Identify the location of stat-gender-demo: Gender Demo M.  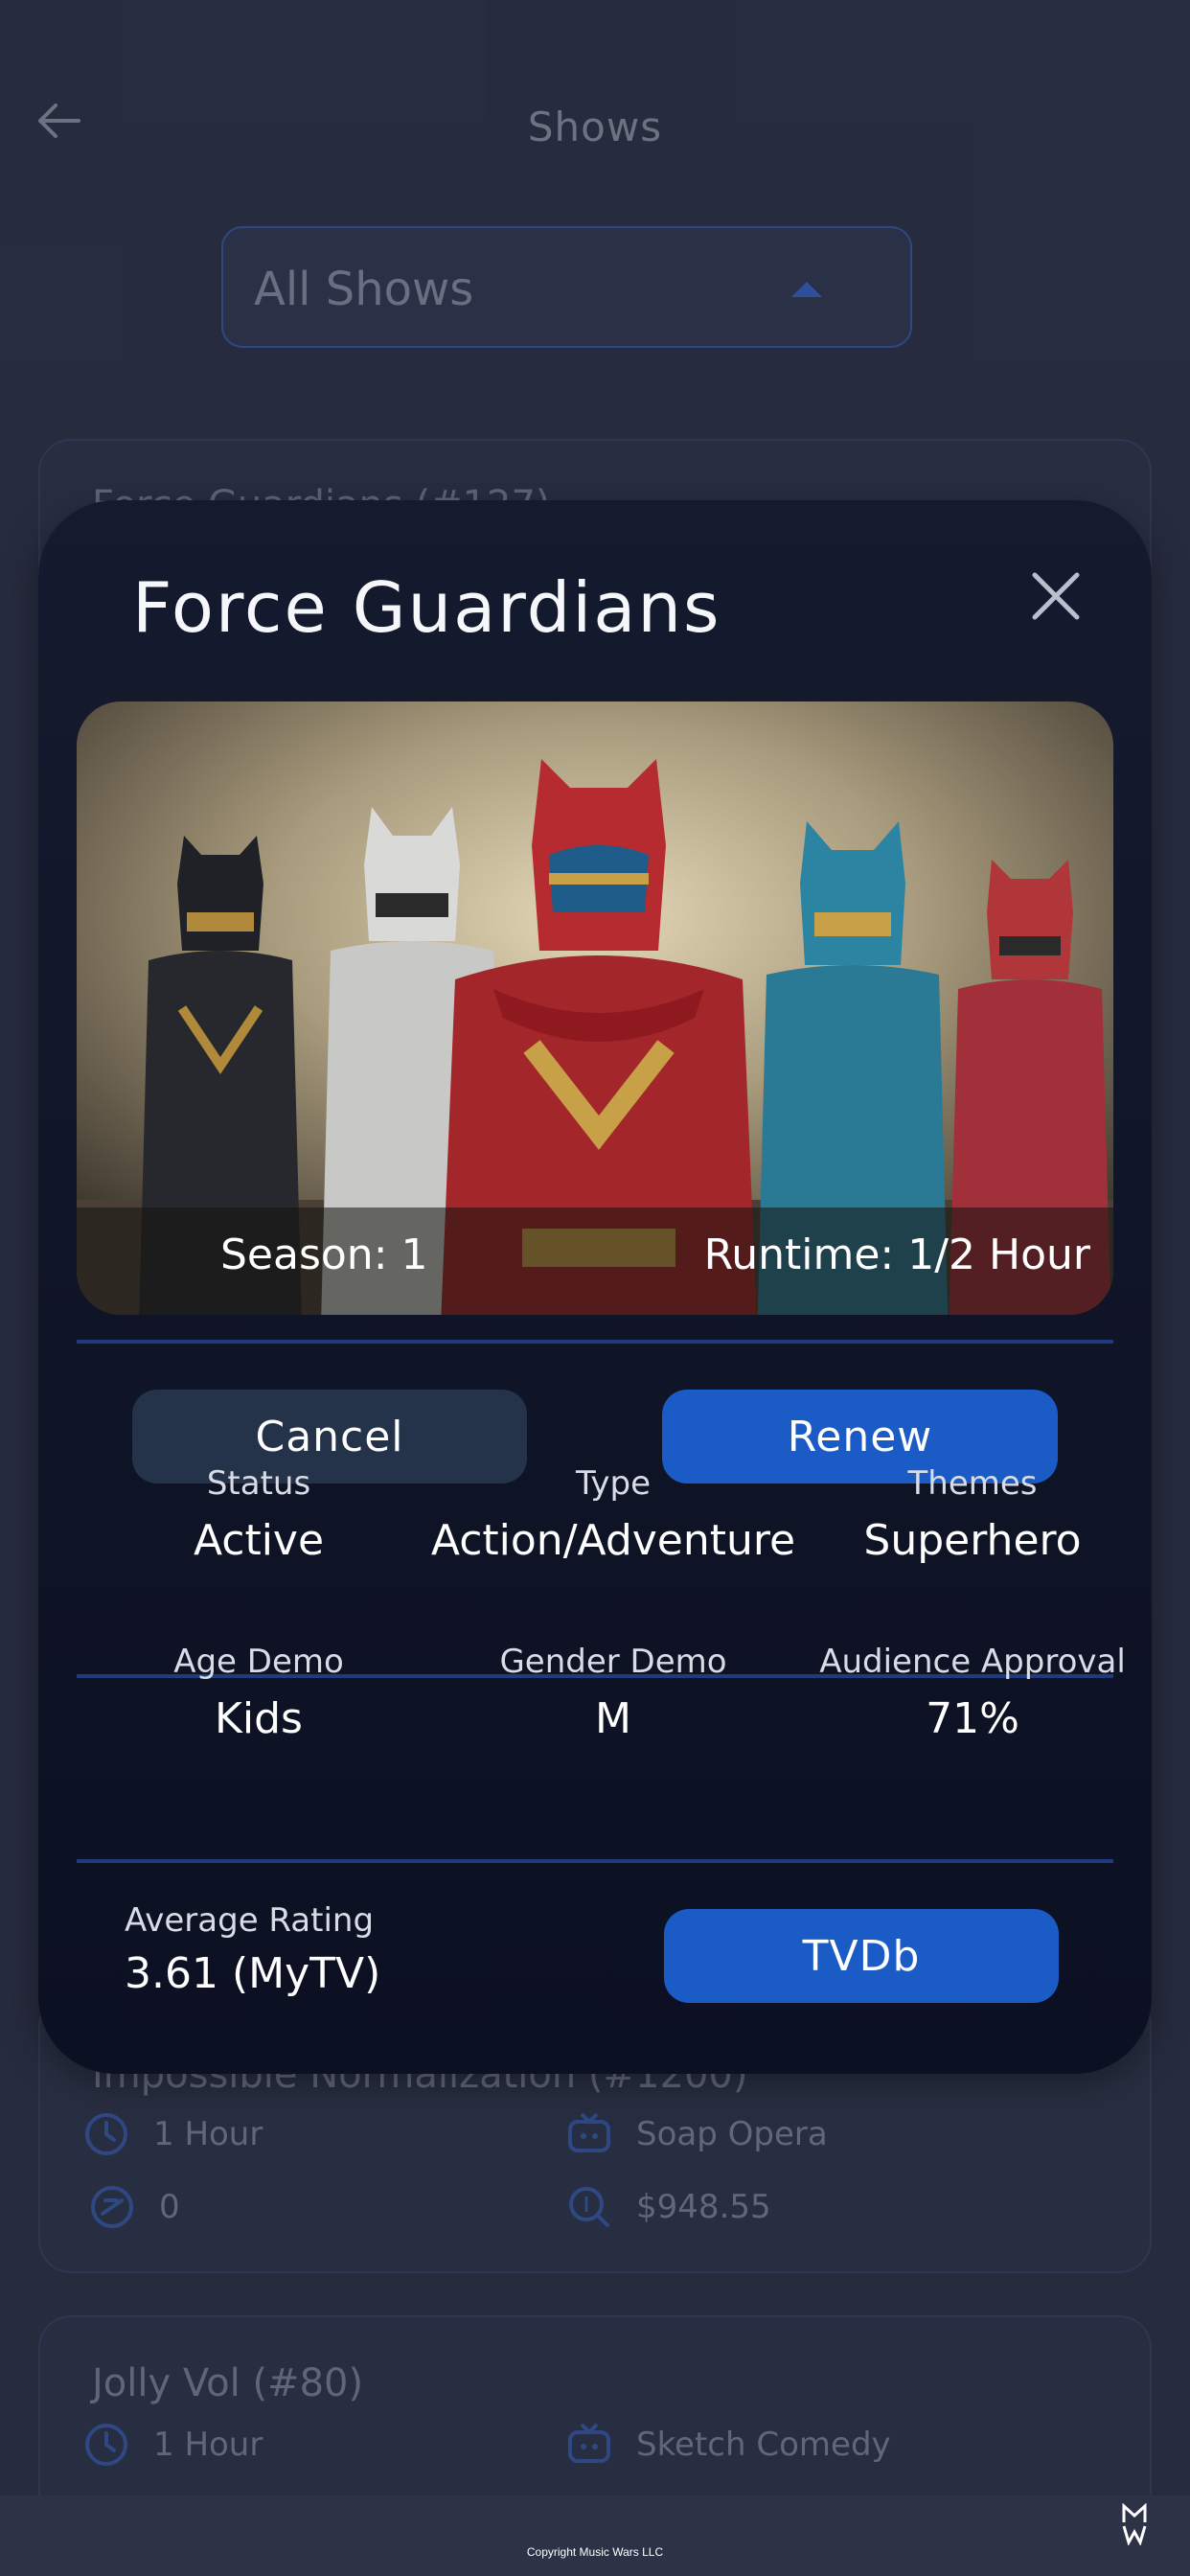
(613, 1693).